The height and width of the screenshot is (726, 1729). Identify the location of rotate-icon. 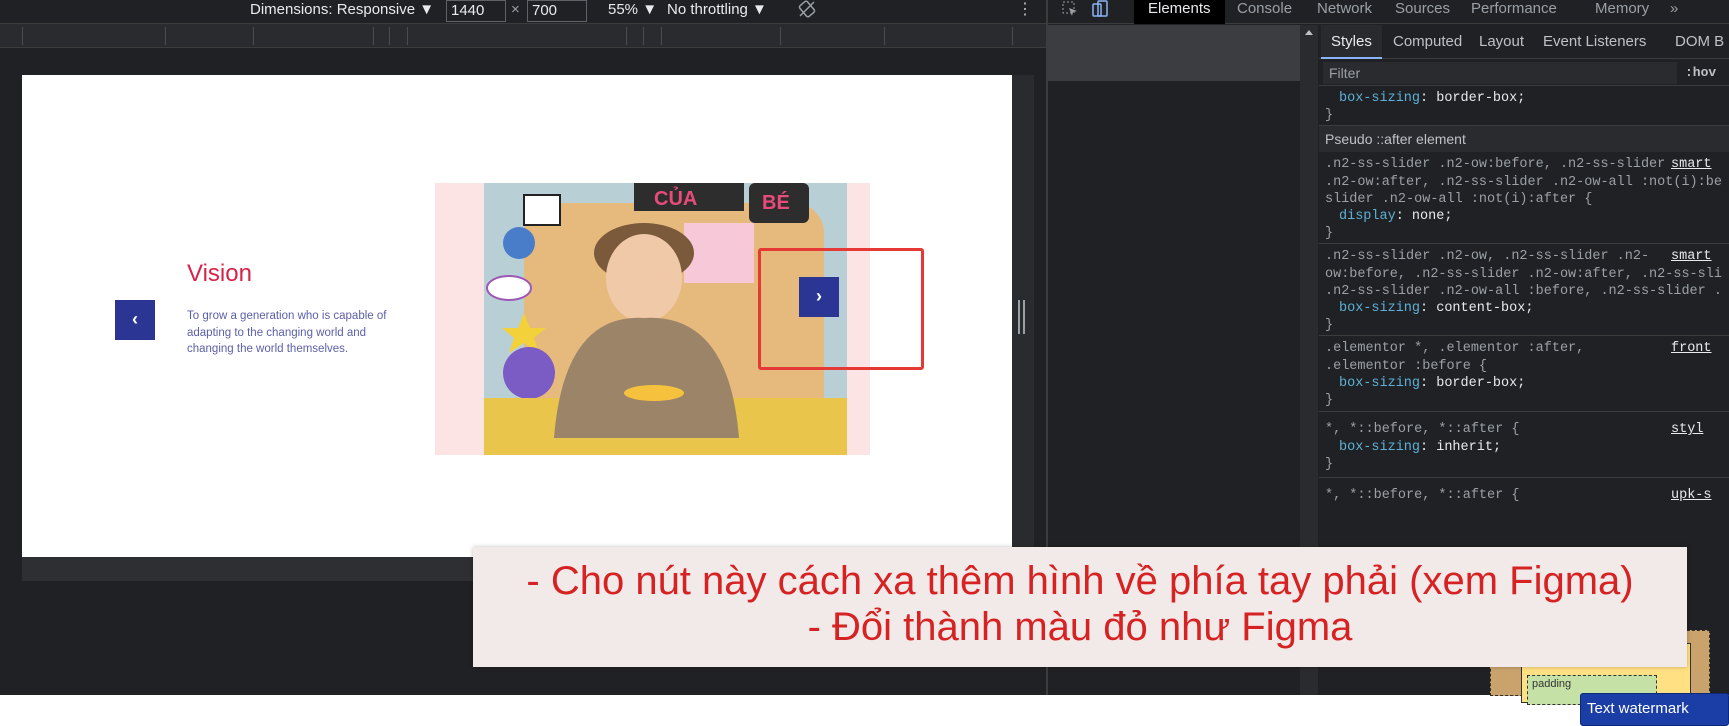
(807, 11).